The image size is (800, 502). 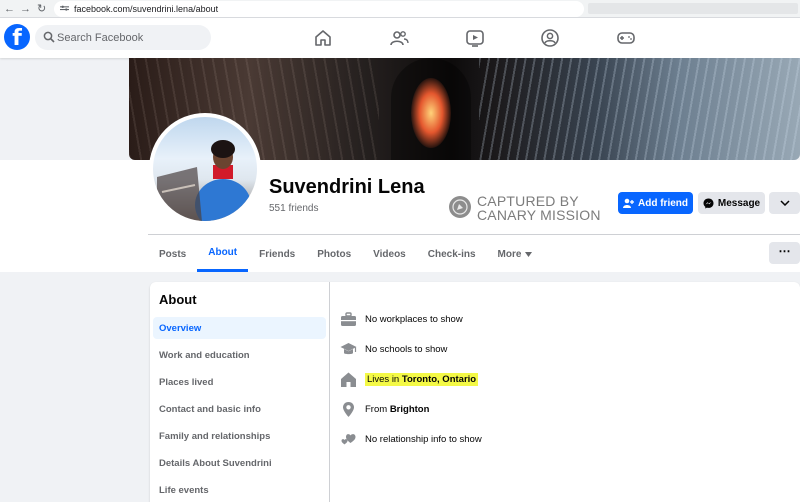 I want to click on site-info-icon, so click(x=64, y=9).